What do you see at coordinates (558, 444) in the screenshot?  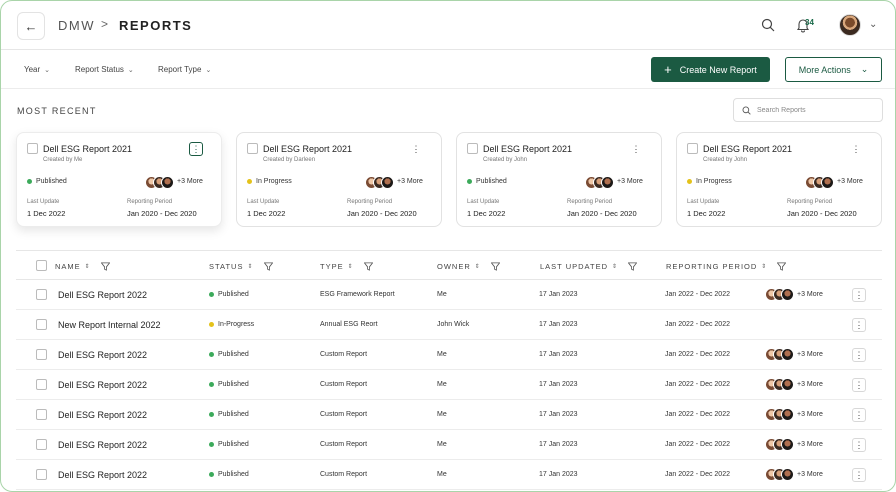 I see `last-updated: 17 Jan 2023` at bounding box center [558, 444].